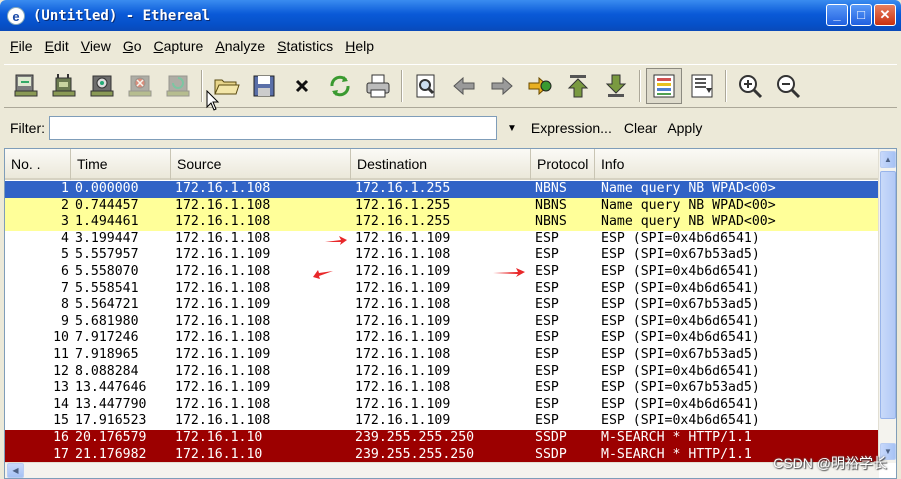 The image size is (901, 479). What do you see at coordinates (223, 388) in the screenshot?
I see `packet-source-cell: 172.16.1.109` at bounding box center [223, 388].